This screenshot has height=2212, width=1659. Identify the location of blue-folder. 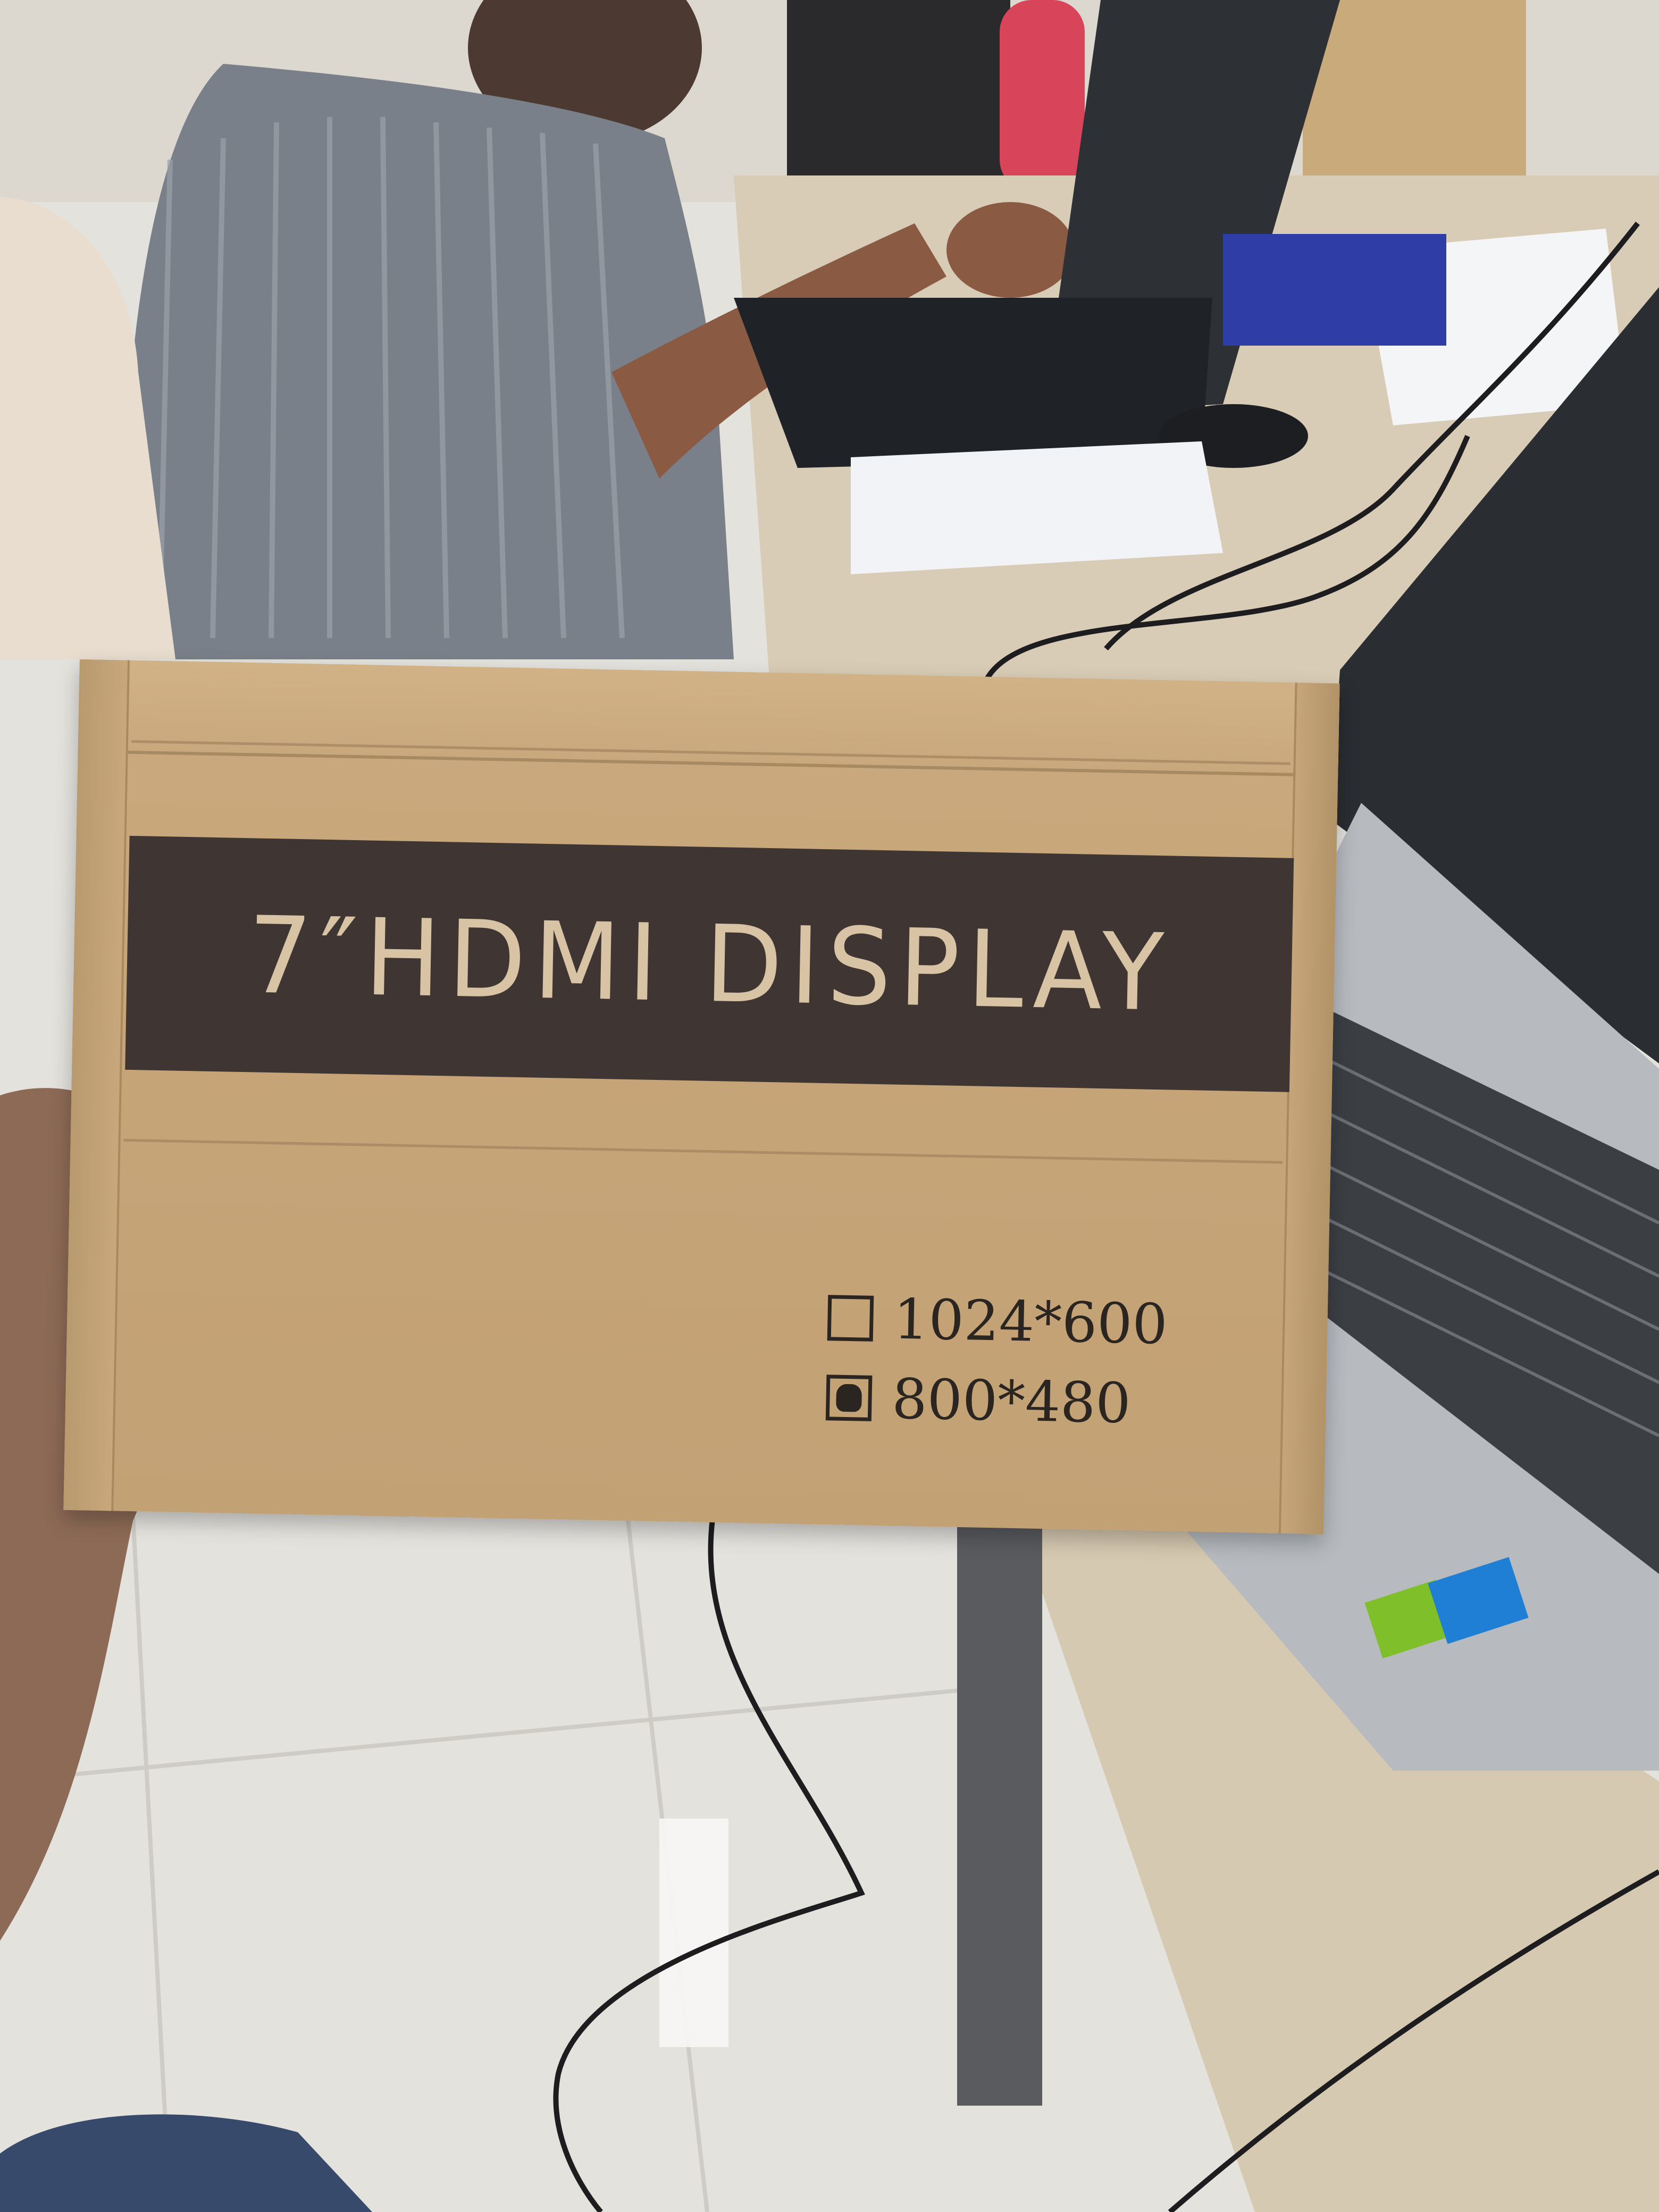
(1334, 290).